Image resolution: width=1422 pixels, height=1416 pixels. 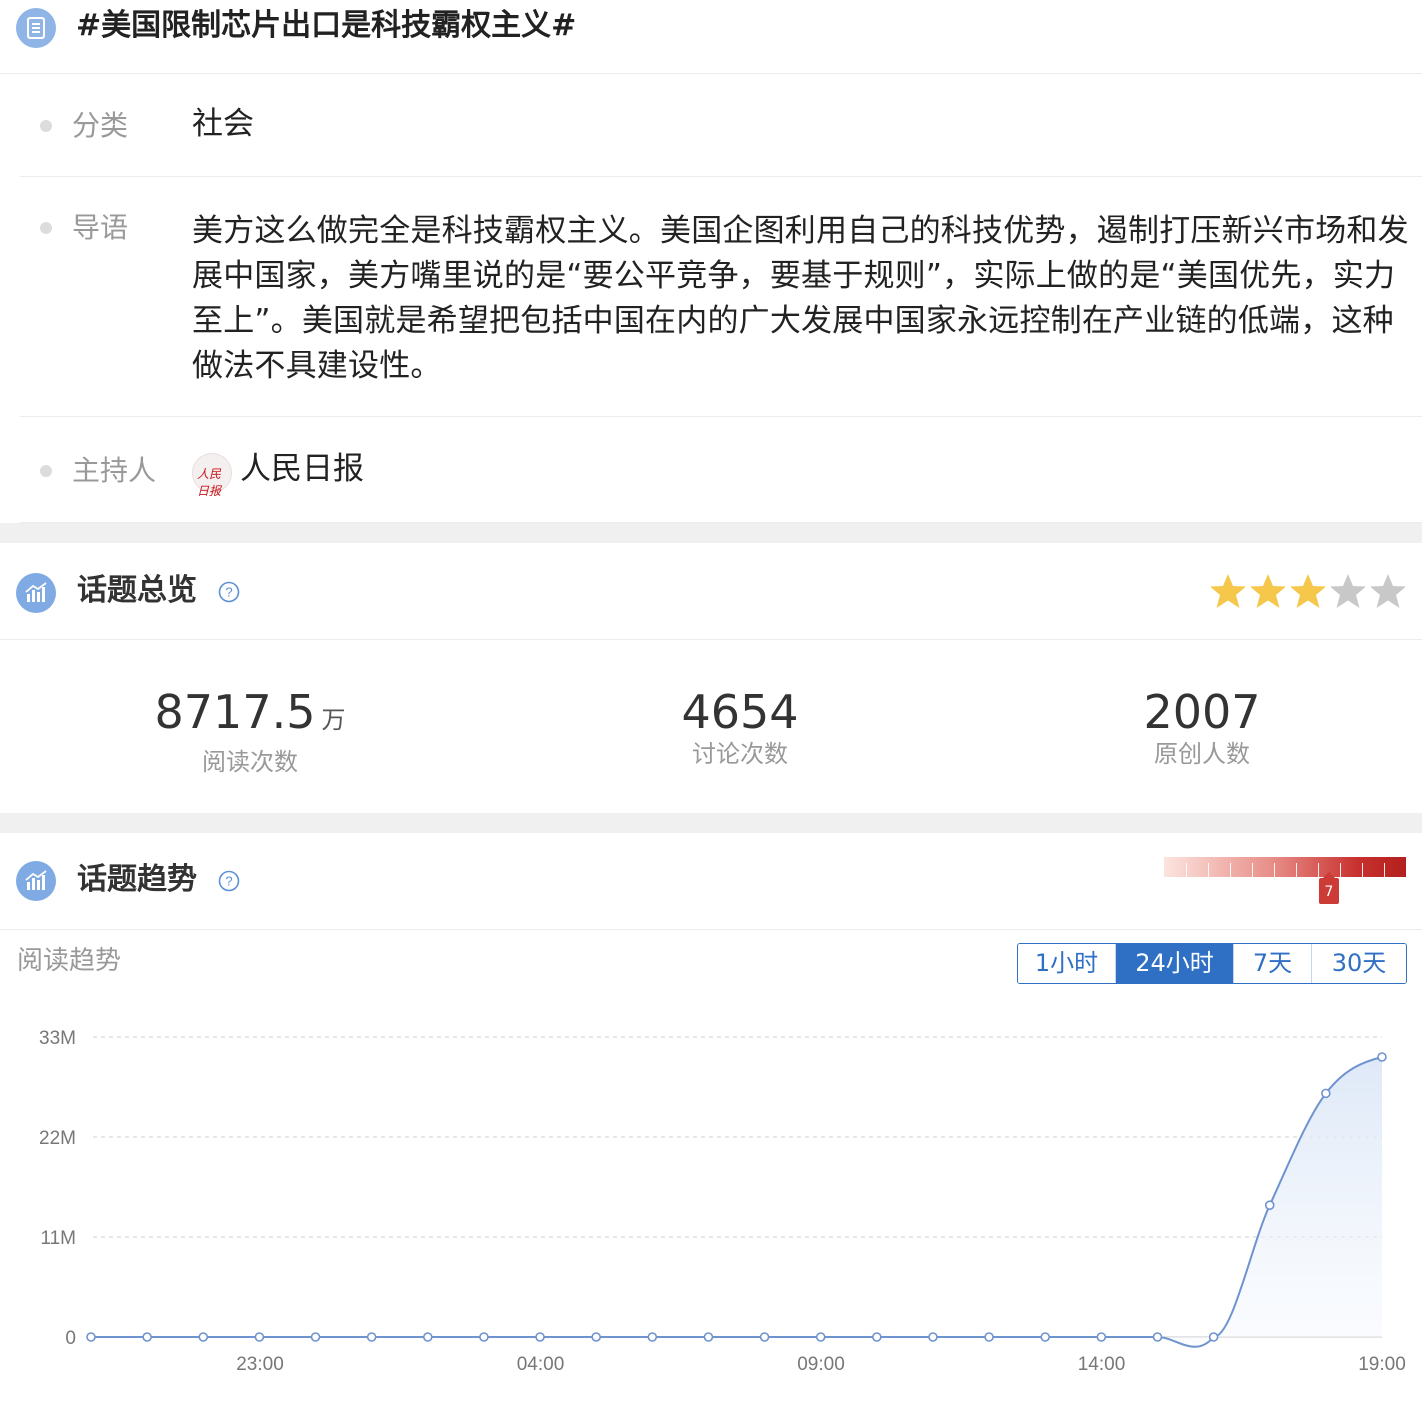 I want to click on x-tick-label: 09:00, so click(x=821, y=1364).